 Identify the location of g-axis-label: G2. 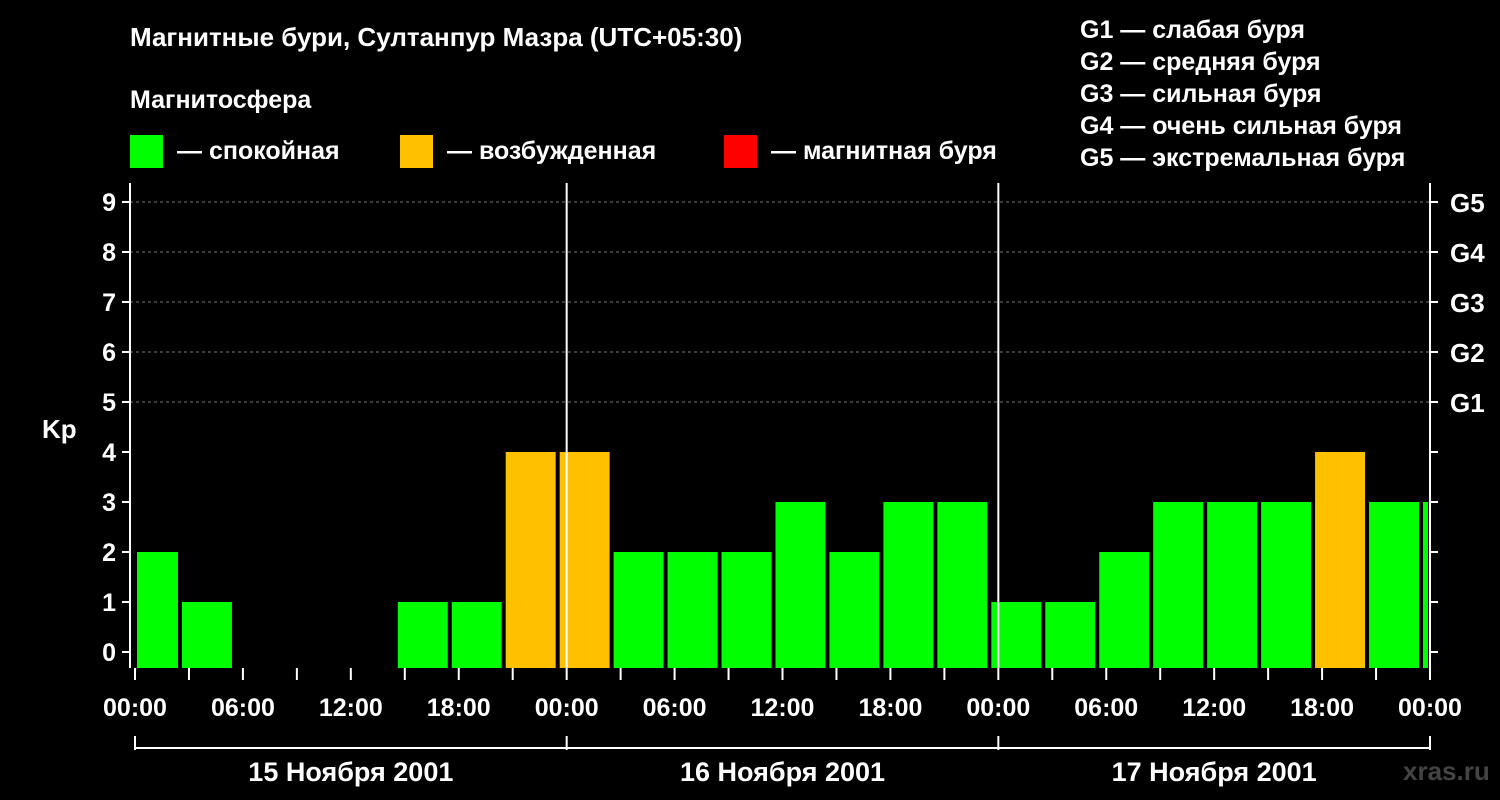
(1467, 353).